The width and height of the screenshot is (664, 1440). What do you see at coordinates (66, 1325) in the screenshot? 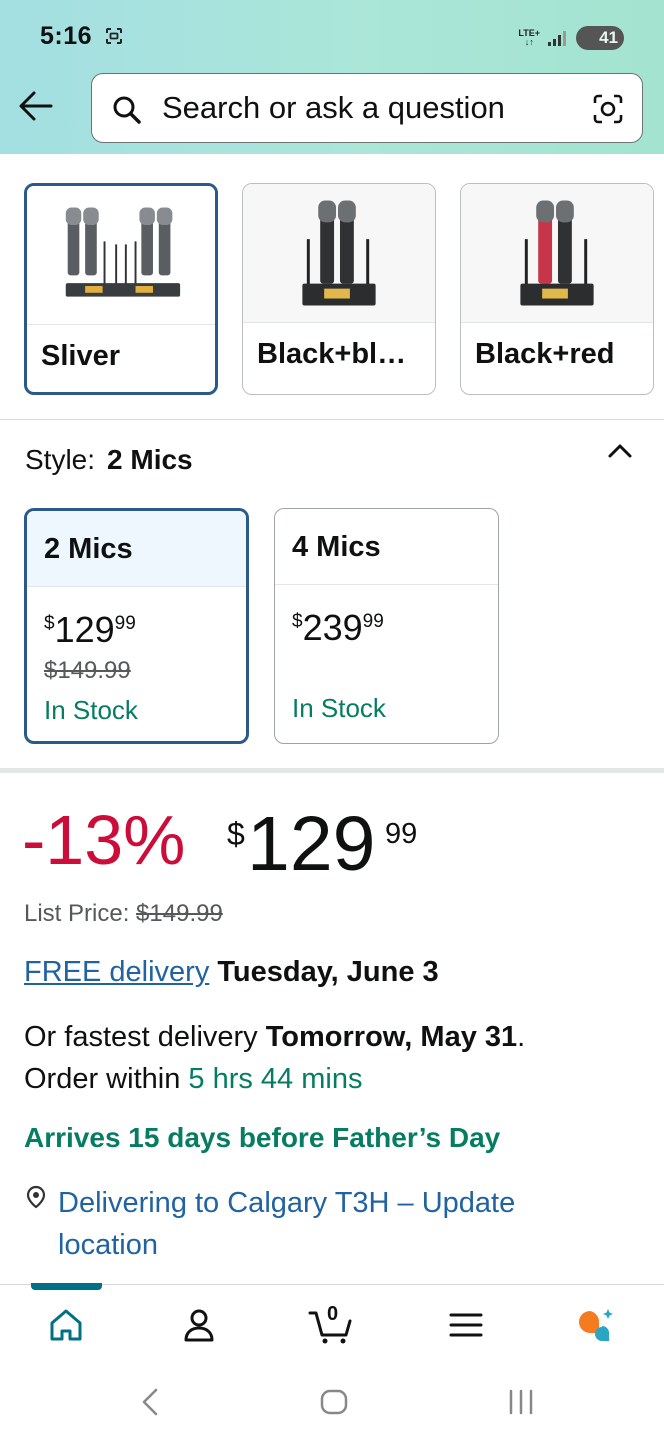
I see `home-icon` at bounding box center [66, 1325].